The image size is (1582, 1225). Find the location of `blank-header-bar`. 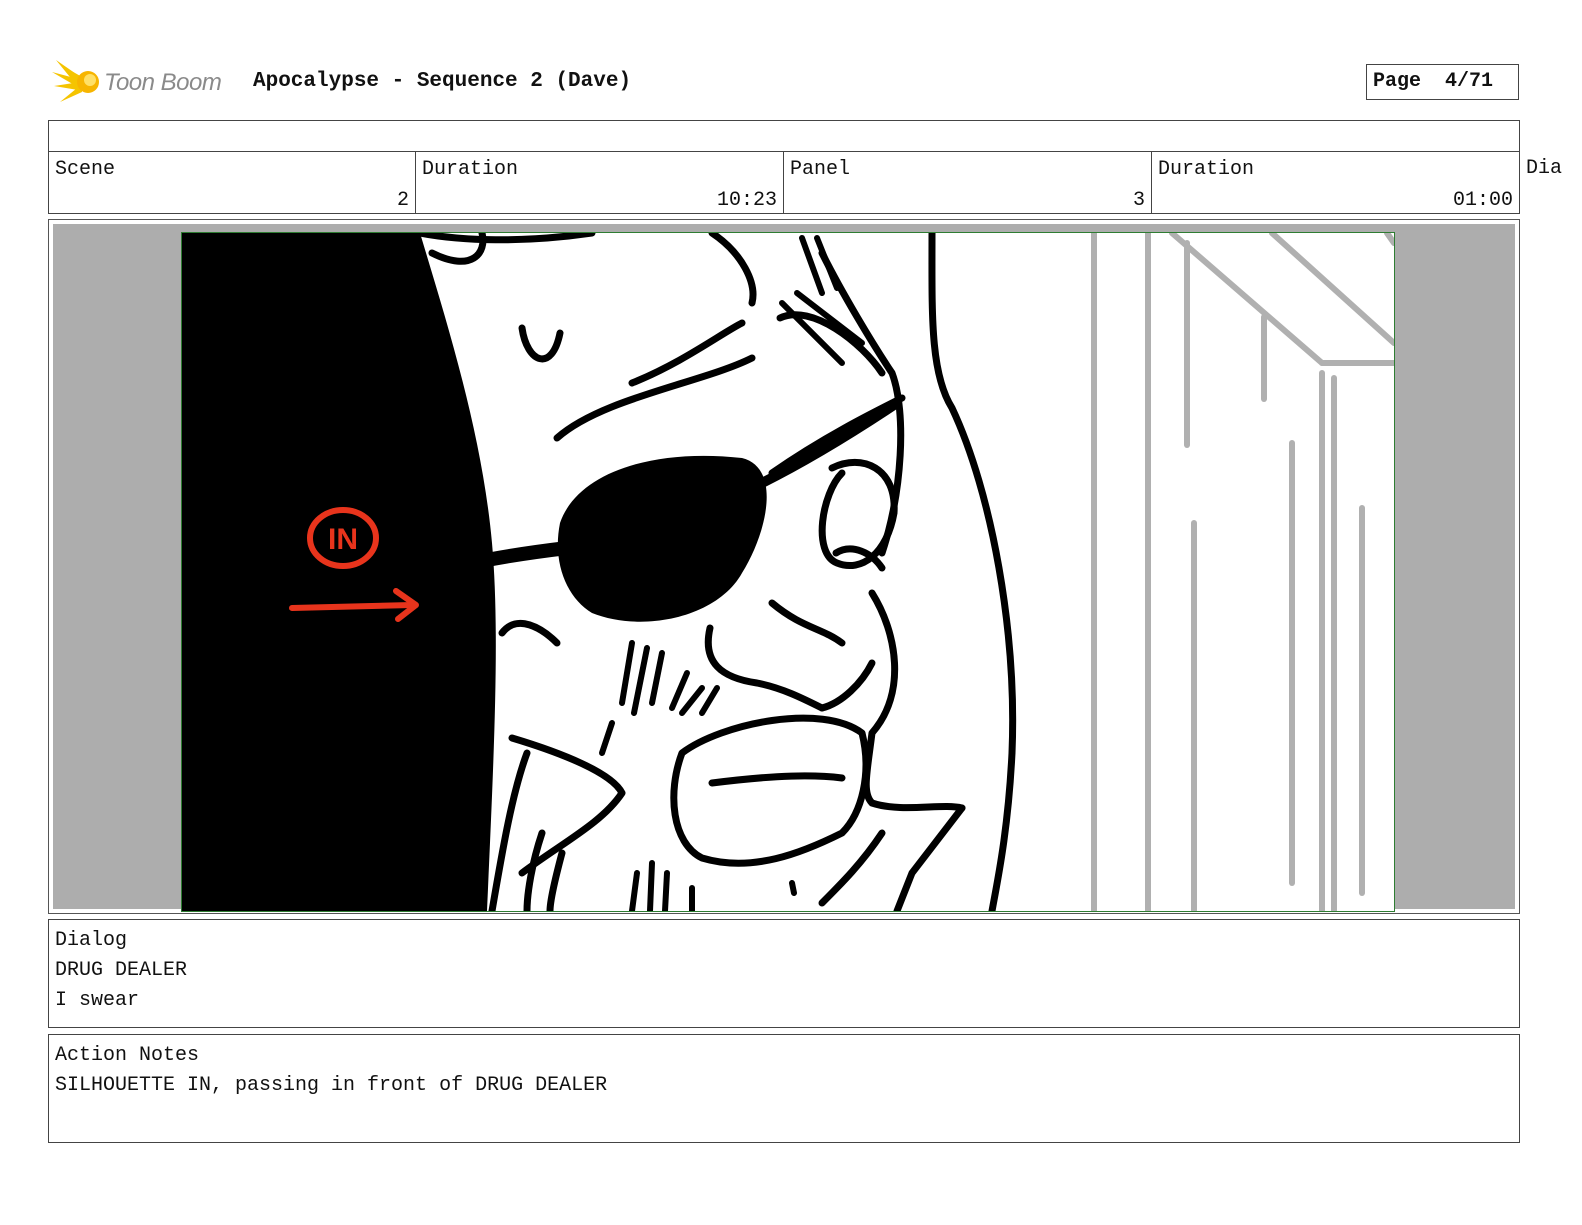

blank-header-bar is located at coordinates (784, 136).